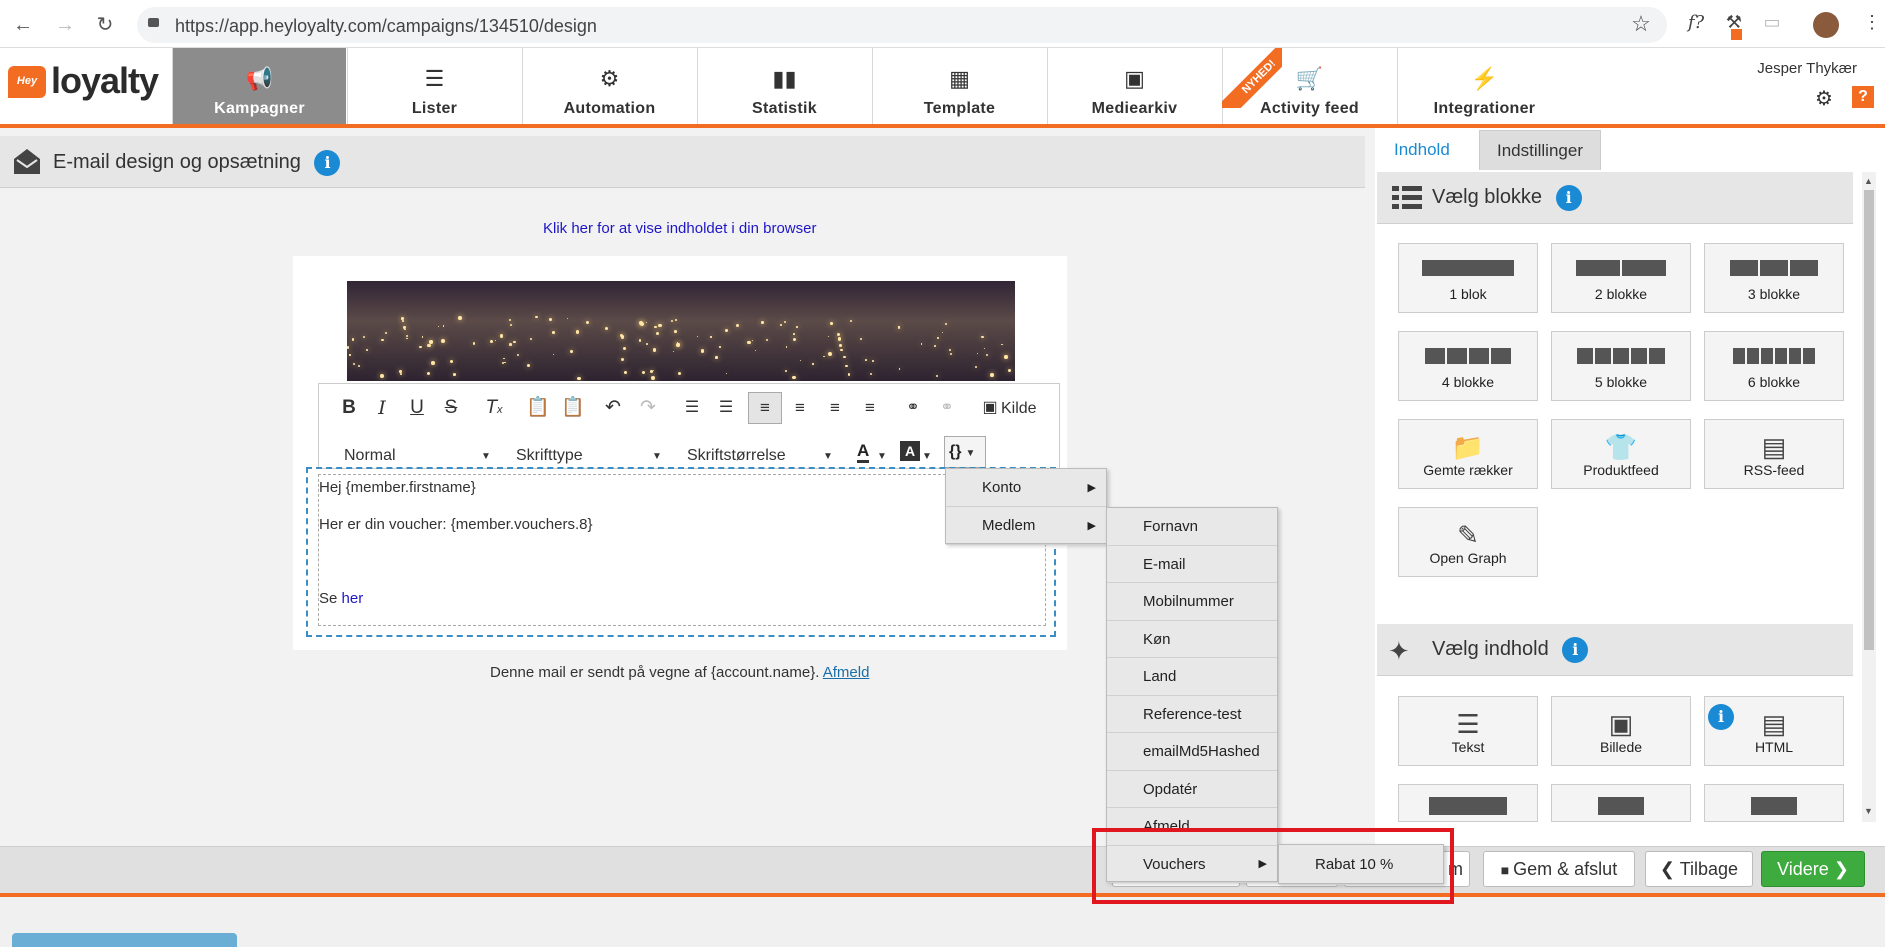  Describe the element at coordinates (494, 409) in the screenshot. I see `remove-format-icon: Tx` at that location.